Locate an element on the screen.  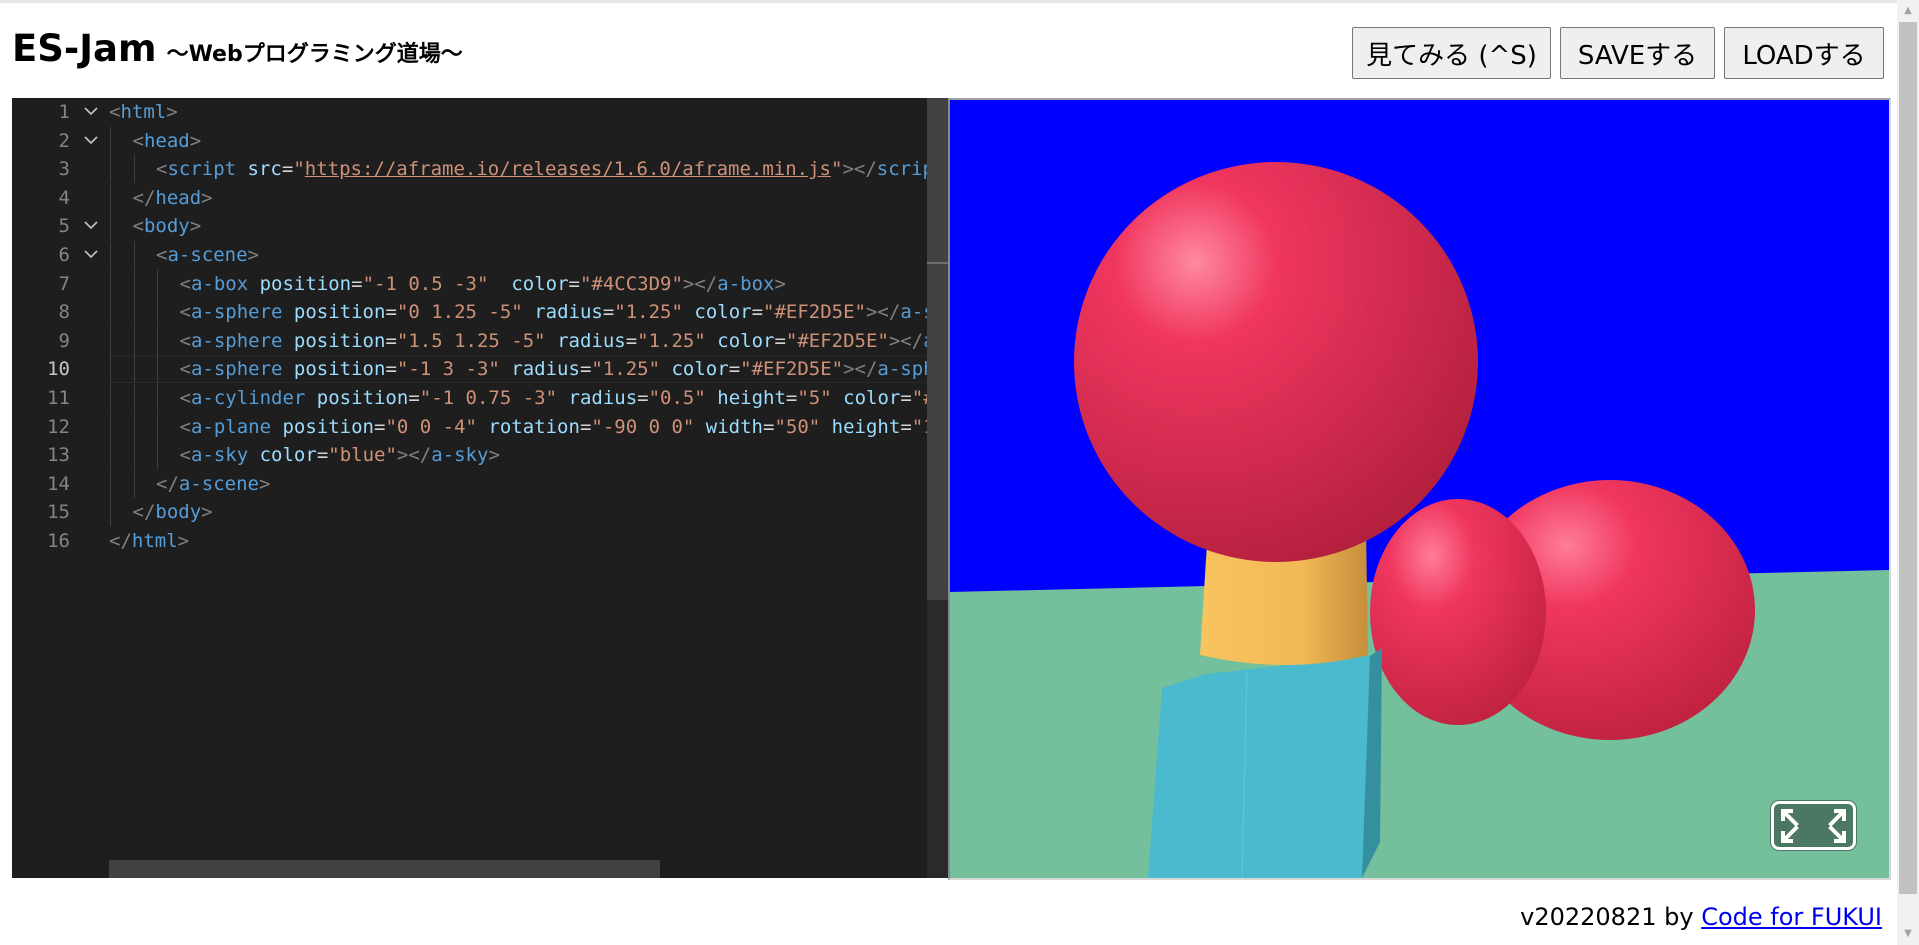
top-border is located at coordinates (959, 1).